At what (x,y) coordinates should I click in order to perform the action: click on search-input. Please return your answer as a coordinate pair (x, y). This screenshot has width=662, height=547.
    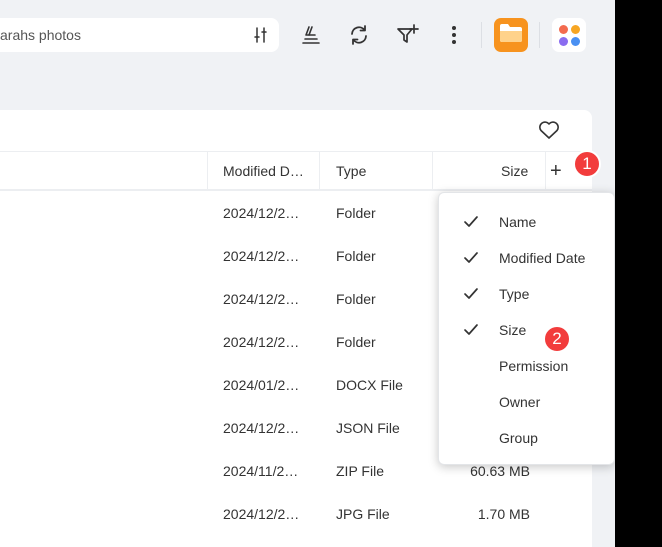
    Looking at the image, I should click on (115, 35).